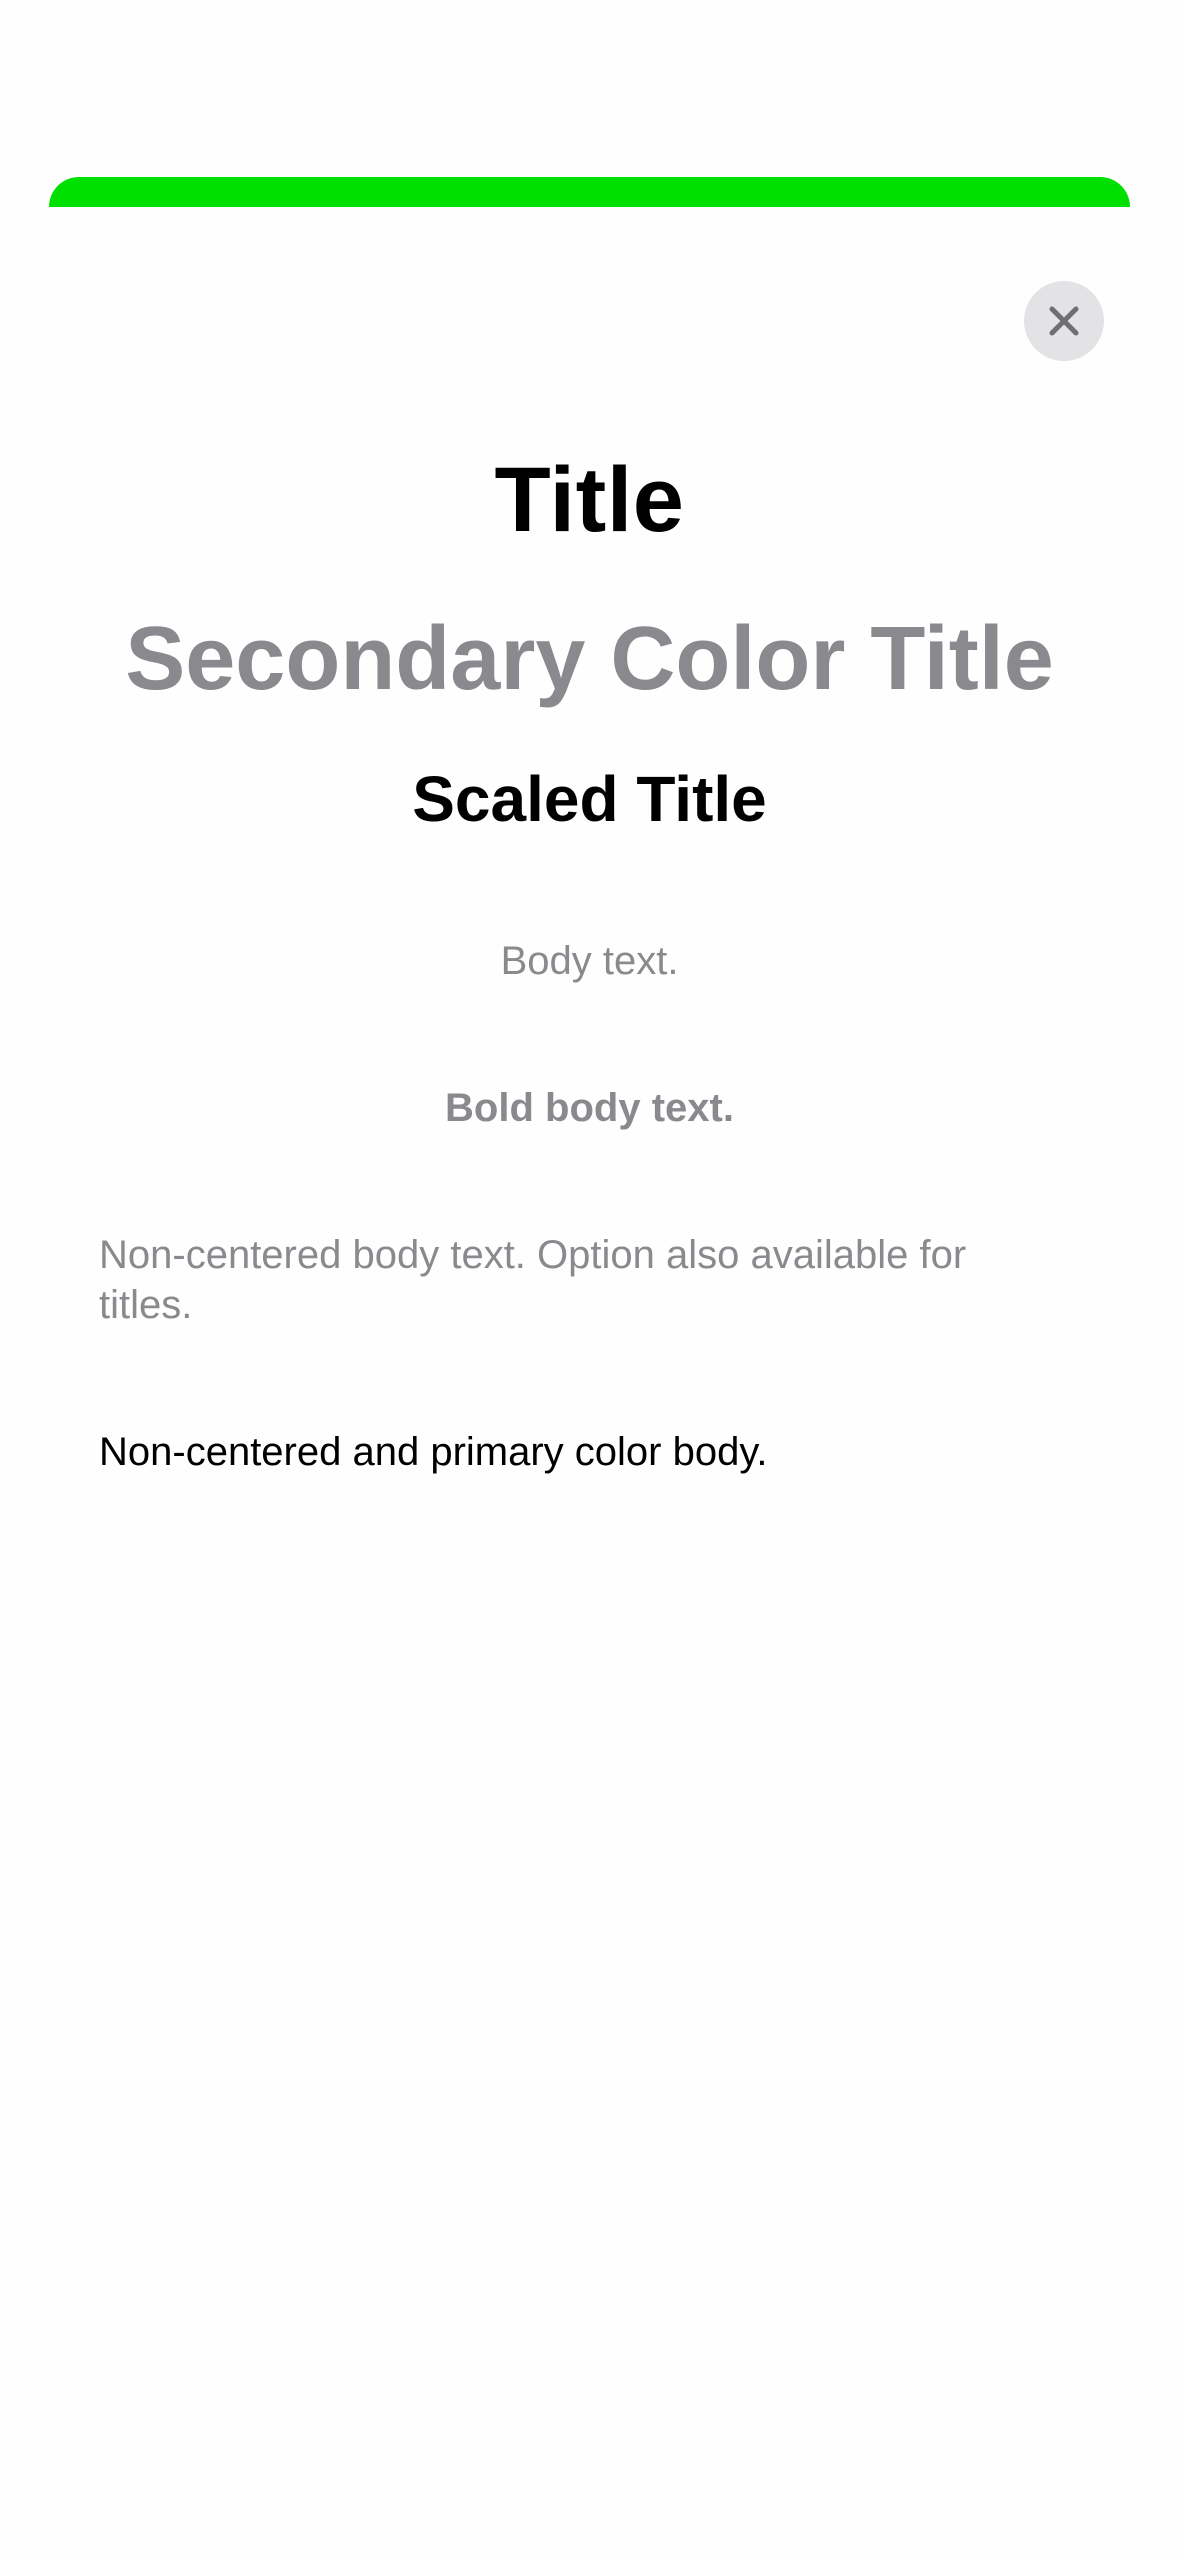 The height and width of the screenshot is (2556, 1179). Describe the element at coordinates (589, 1108) in the screenshot. I see `bold-body-text: Bold body text.` at that location.